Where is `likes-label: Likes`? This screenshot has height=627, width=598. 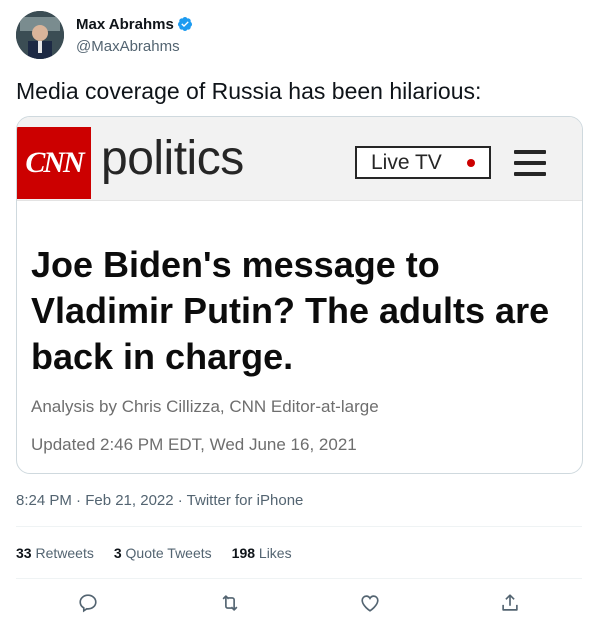 likes-label: Likes is located at coordinates (275, 553).